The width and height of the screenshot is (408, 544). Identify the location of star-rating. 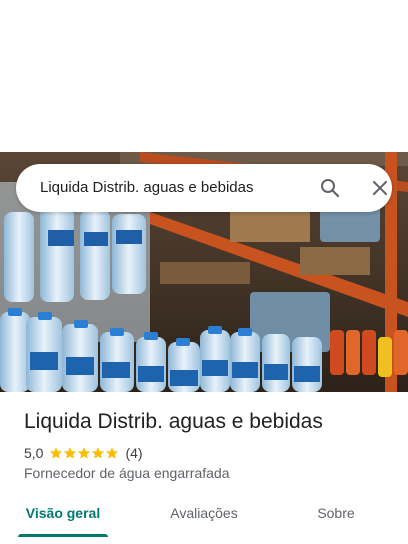
(84, 453).